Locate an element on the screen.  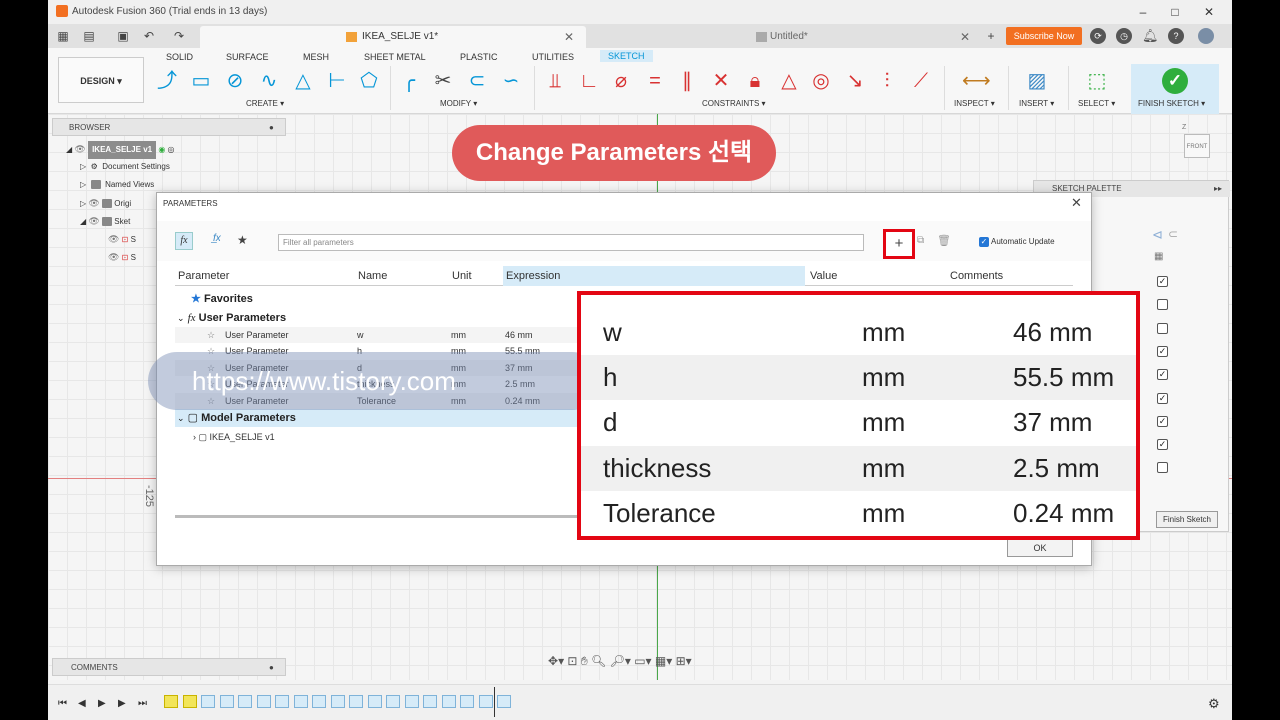
orbit-icon: ✥ is located at coordinates (553, 661).